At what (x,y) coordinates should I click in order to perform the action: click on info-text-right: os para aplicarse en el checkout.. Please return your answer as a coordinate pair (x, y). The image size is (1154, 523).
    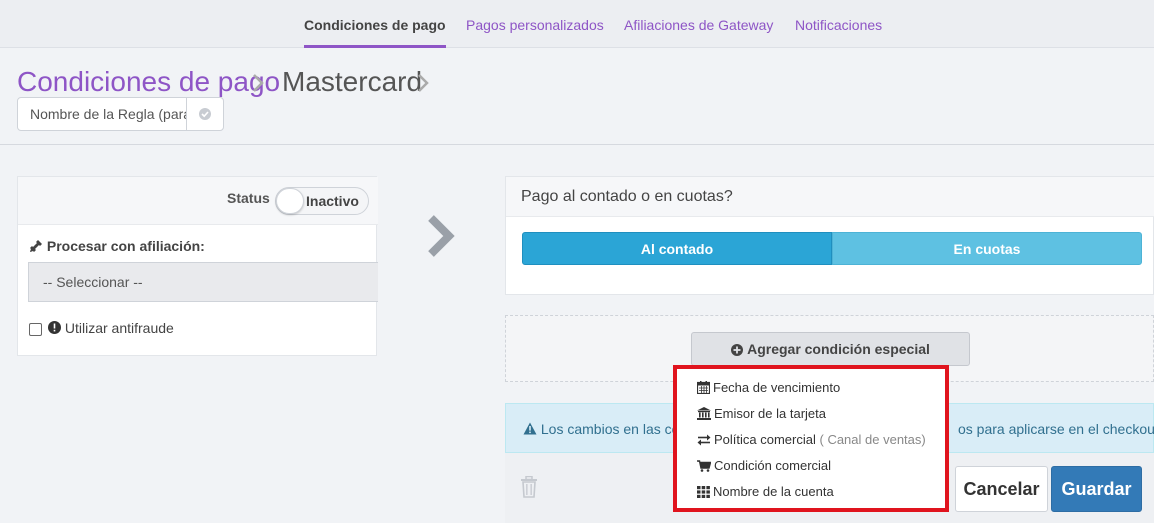
    Looking at the image, I should click on (1056, 429).